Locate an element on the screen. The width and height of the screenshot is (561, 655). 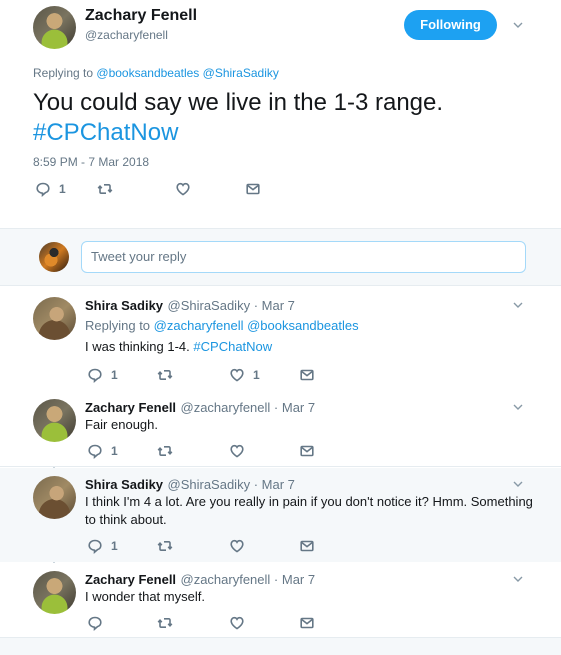
reply-input: Tweet your reply is located at coordinates (303, 257).